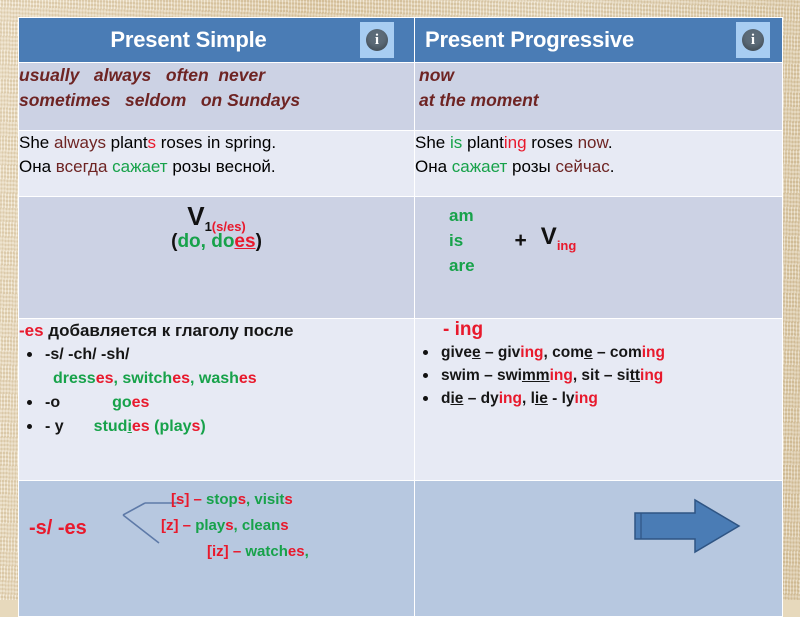 The image size is (800, 617). Describe the element at coordinates (160, 100) in the screenshot. I see `markers-line-2: sometimes seldom on Sundays` at that location.